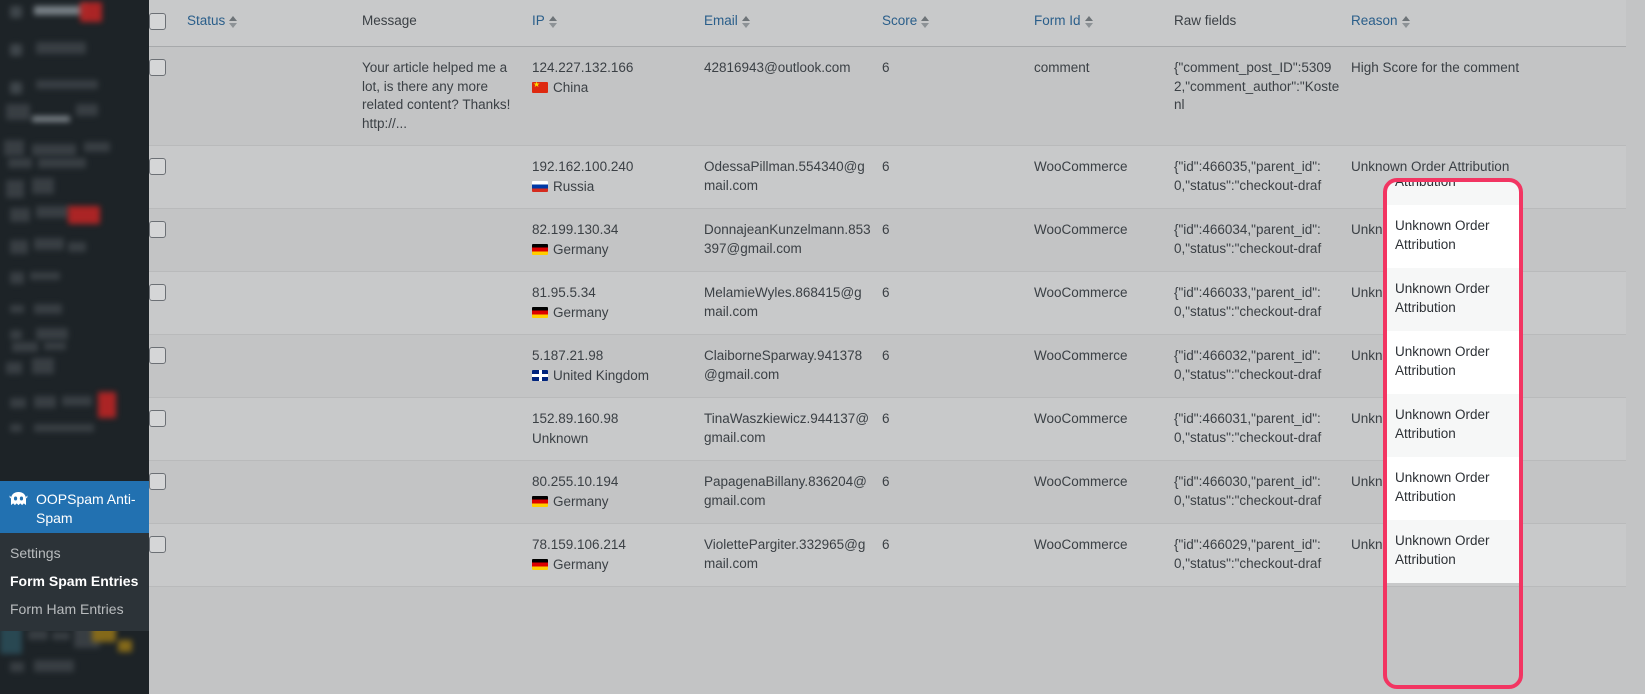  What do you see at coordinates (74, 553) in the screenshot?
I see `sidebar-item-settings: Settings` at bounding box center [74, 553].